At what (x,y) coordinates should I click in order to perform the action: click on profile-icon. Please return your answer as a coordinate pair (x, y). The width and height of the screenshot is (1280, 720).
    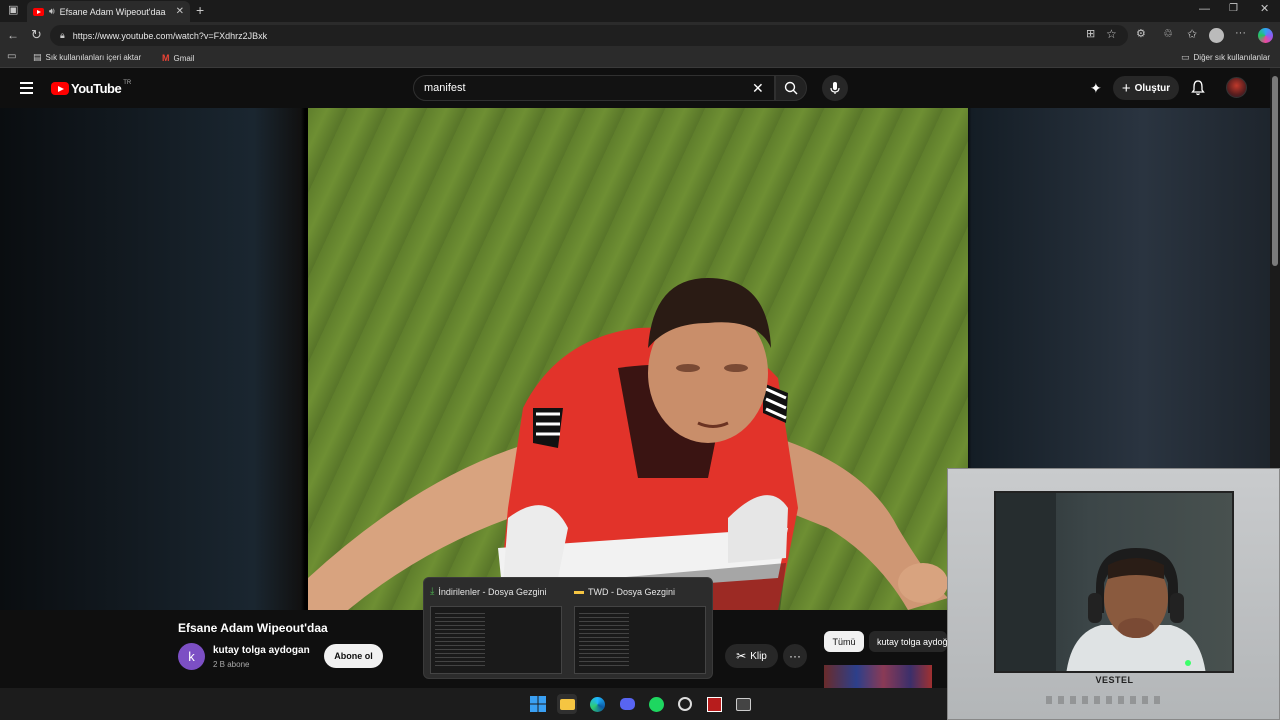
    Looking at the image, I should click on (1216, 35).